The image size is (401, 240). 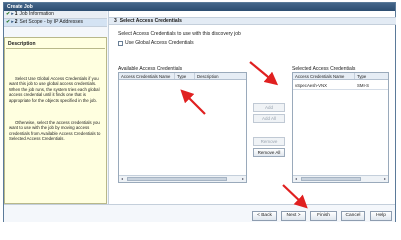 I want to click on next-button: Next >, so click(x=293, y=216).